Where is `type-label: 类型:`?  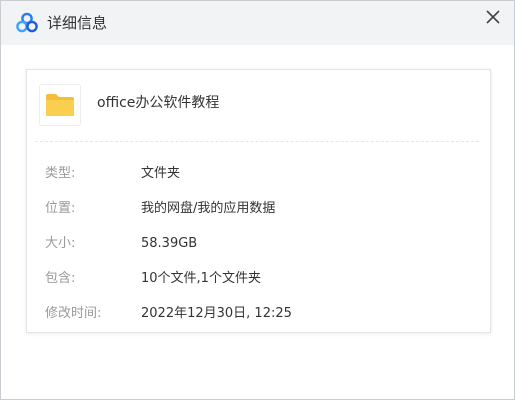 type-label: 类型: is located at coordinates (60, 173).